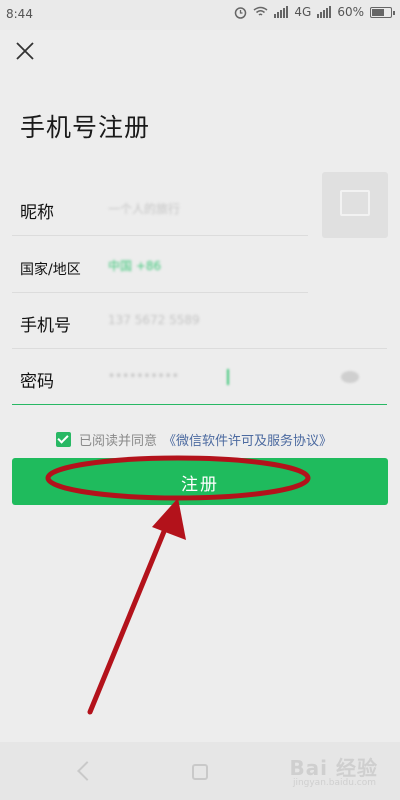  What do you see at coordinates (281, 12) in the screenshot?
I see `signal-icon` at bounding box center [281, 12].